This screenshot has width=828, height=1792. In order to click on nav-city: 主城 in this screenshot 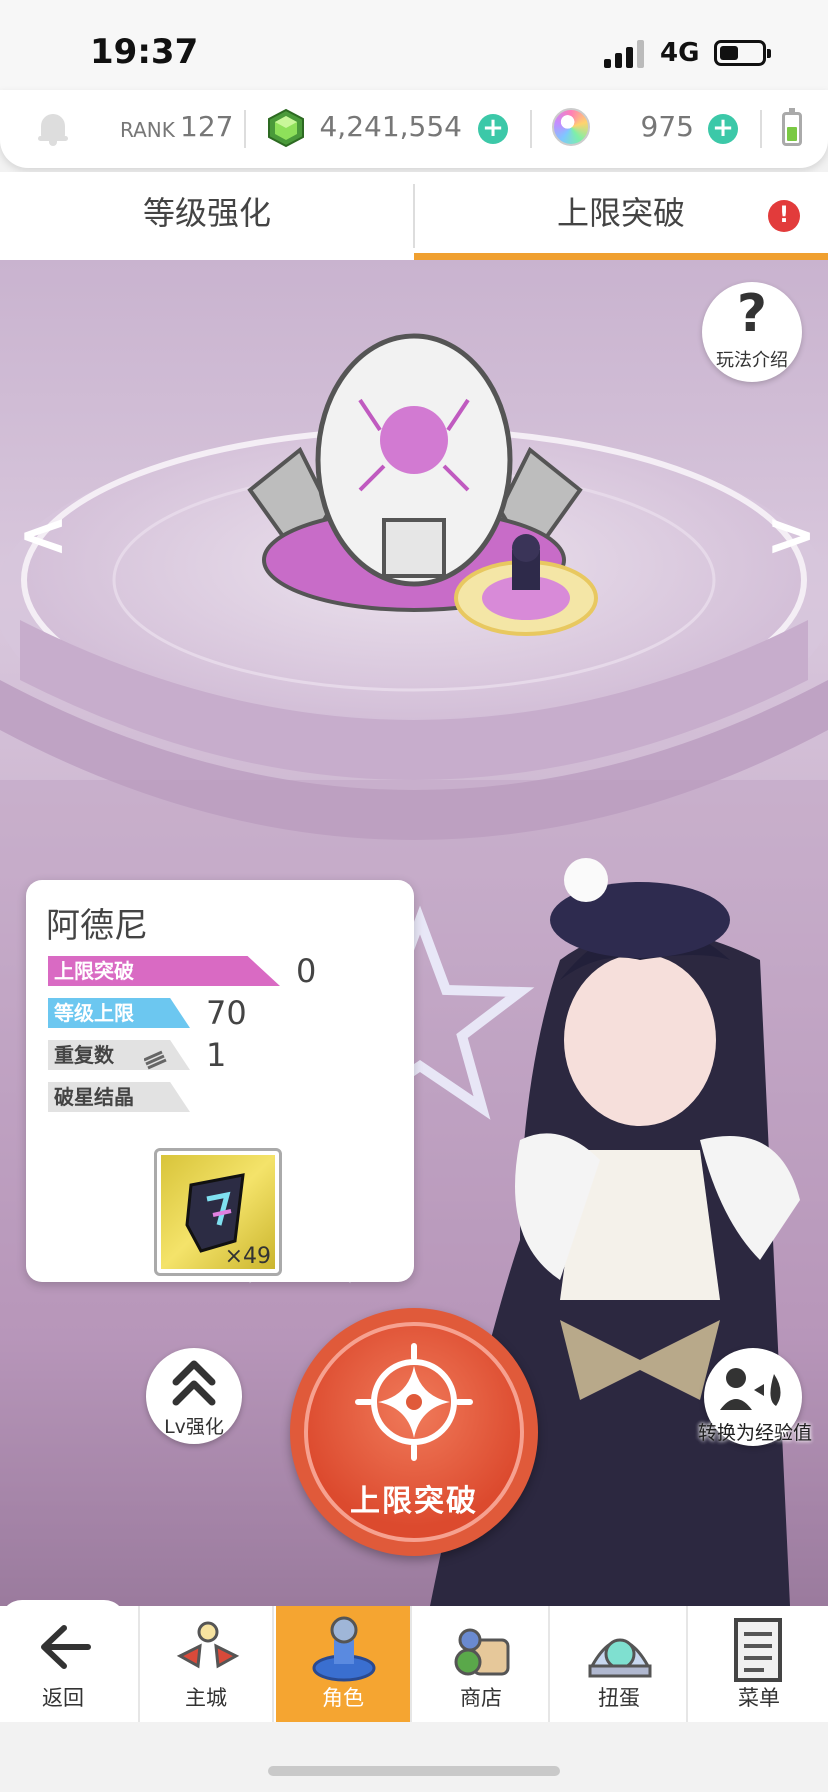, I will do `click(206, 1664)`.